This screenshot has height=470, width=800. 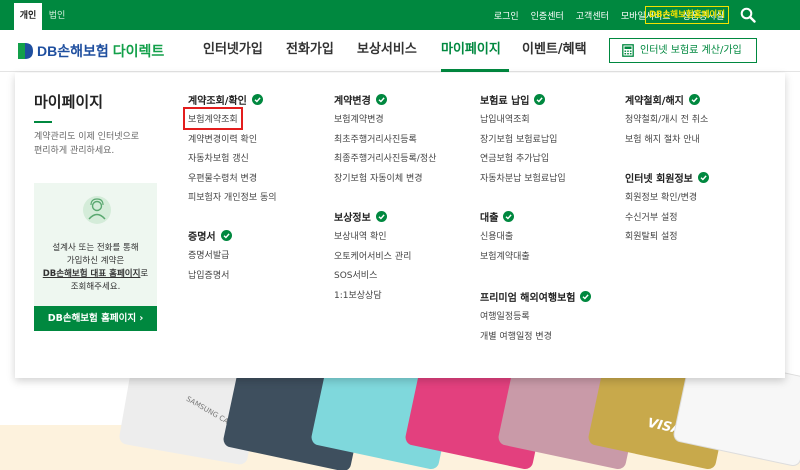 What do you see at coordinates (687, 15) in the screenshot?
I see `db-homepage-button: DB손해보험홈페이지` at bounding box center [687, 15].